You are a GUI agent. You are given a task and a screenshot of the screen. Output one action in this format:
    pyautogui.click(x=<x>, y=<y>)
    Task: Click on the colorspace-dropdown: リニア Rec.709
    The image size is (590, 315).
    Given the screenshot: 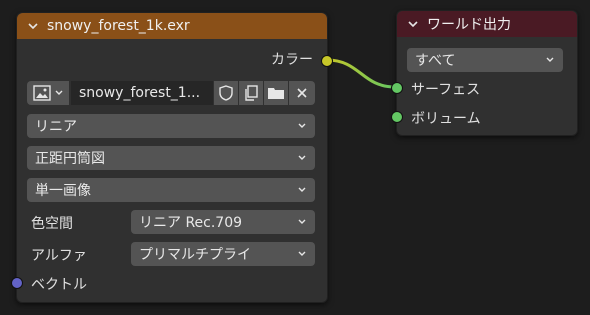 What is the action you would take?
    pyautogui.click(x=223, y=222)
    